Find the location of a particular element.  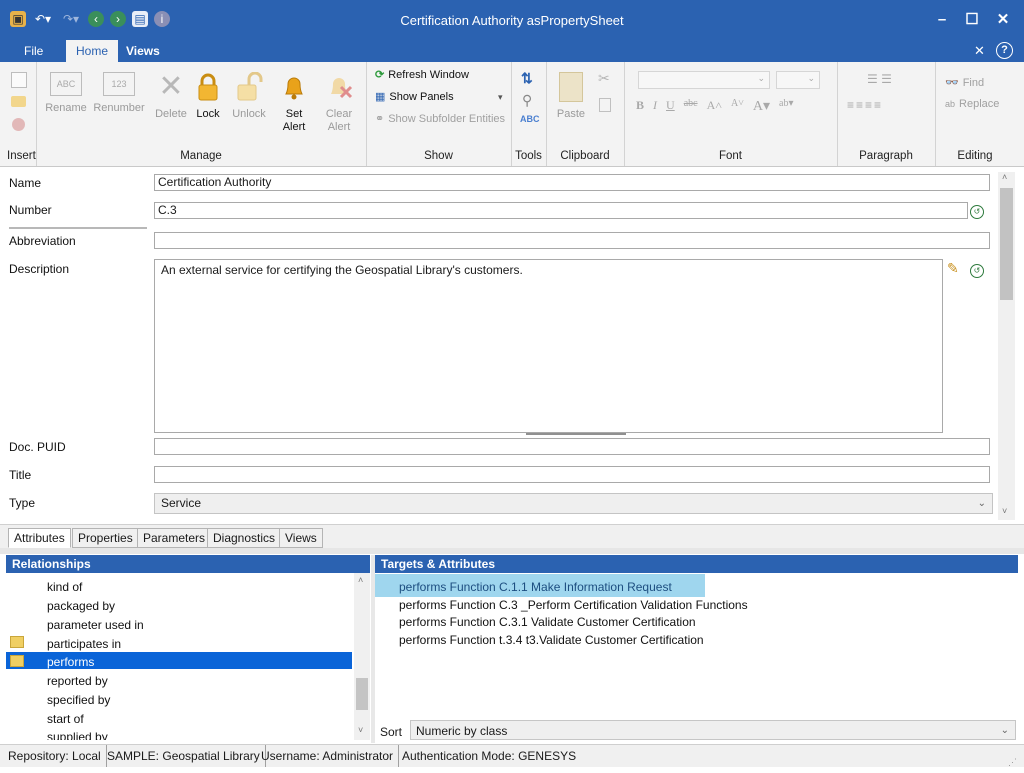

refresh-window-button: ⟳ Refresh Window is located at coordinates (422, 75).